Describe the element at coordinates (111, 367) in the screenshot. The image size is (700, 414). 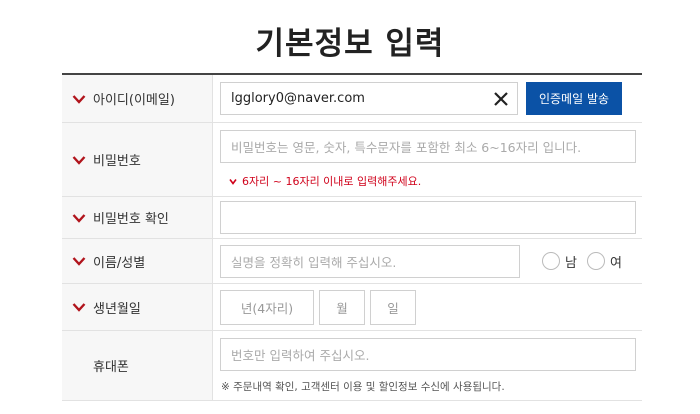
I see `phone-label: 휴대폰` at that location.